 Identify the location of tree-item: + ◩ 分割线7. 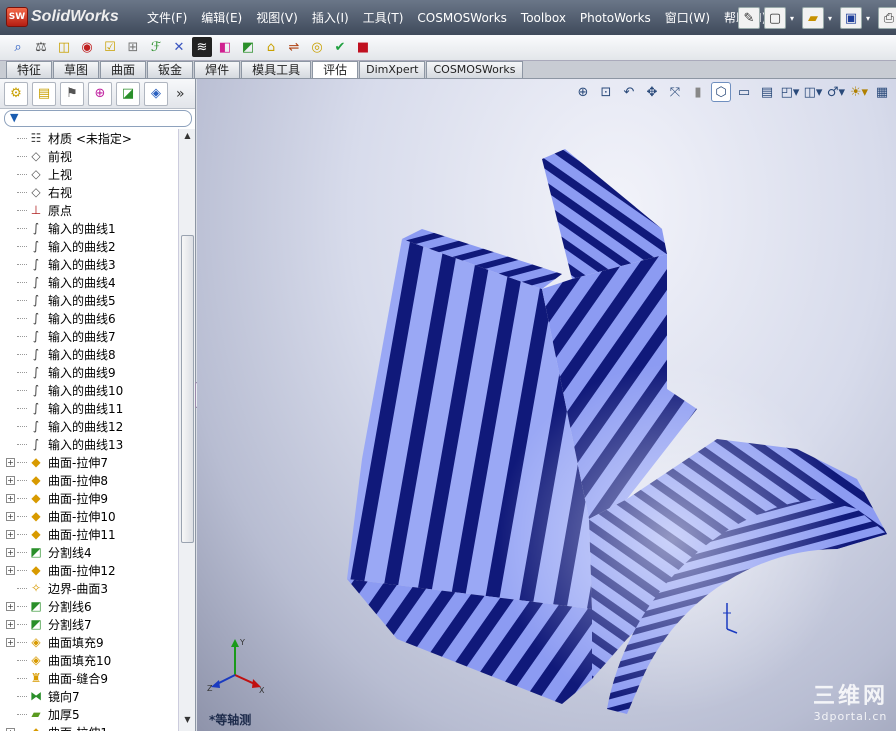
(89, 624).